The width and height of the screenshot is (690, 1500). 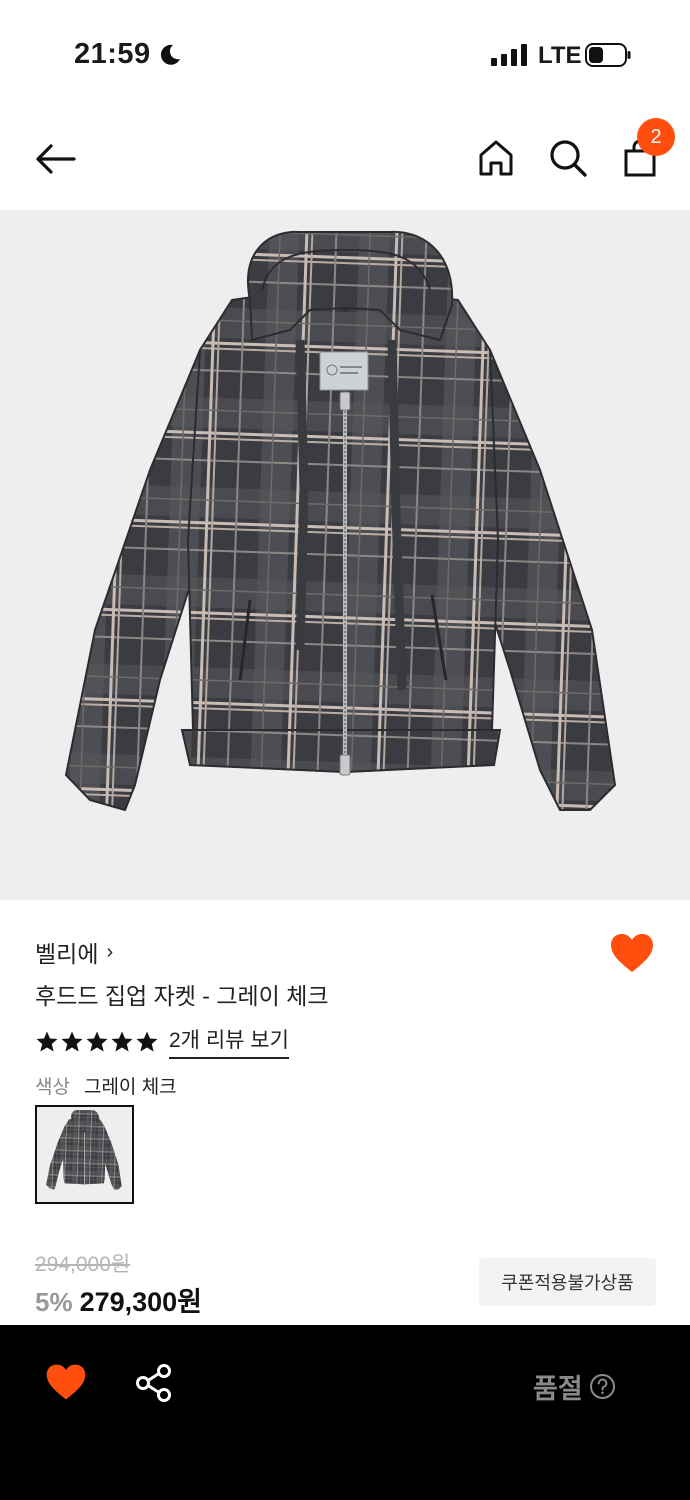 What do you see at coordinates (52, 1087) in the screenshot?
I see `color-label: 색상` at bounding box center [52, 1087].